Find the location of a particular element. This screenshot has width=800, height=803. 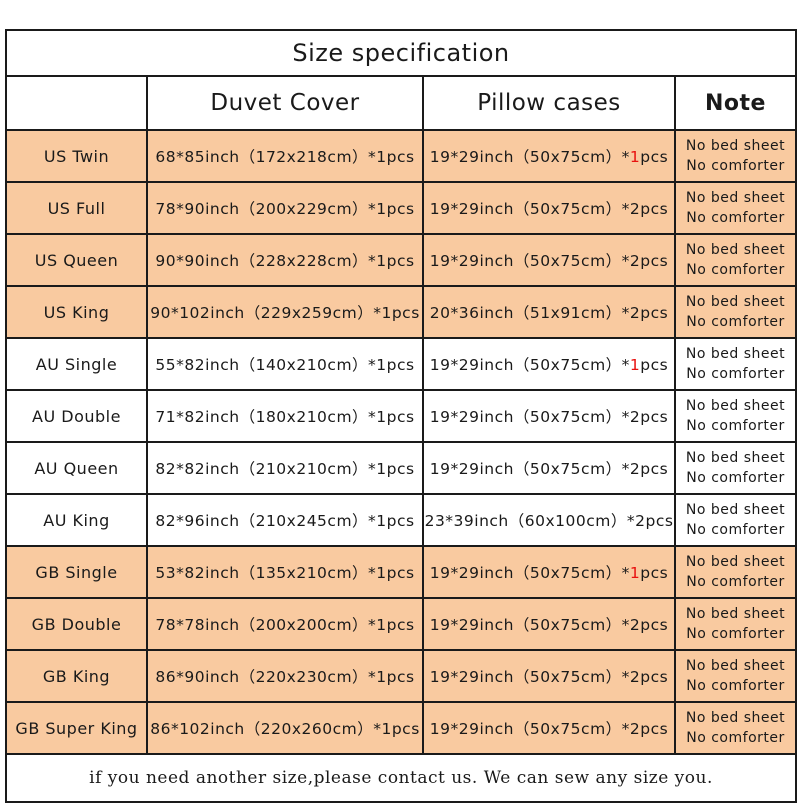

cell-duvet-cover: 86*90inch（220x230cm）*1pcs is located at coordinates (285, 676).